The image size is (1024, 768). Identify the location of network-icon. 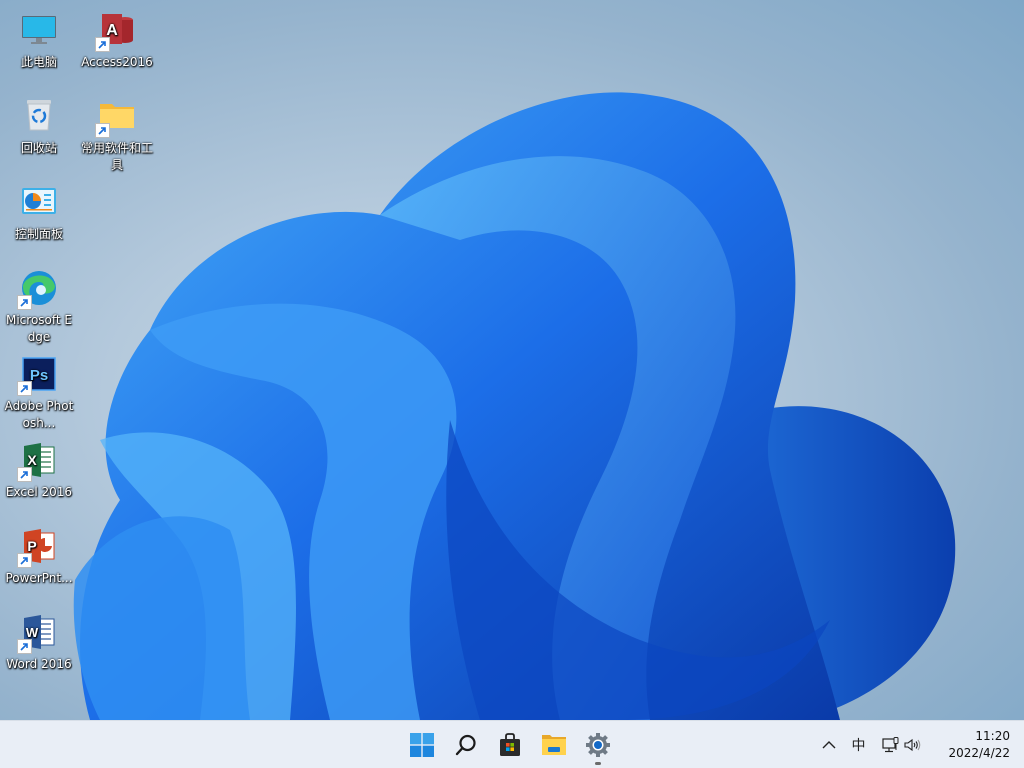
(890, 745).